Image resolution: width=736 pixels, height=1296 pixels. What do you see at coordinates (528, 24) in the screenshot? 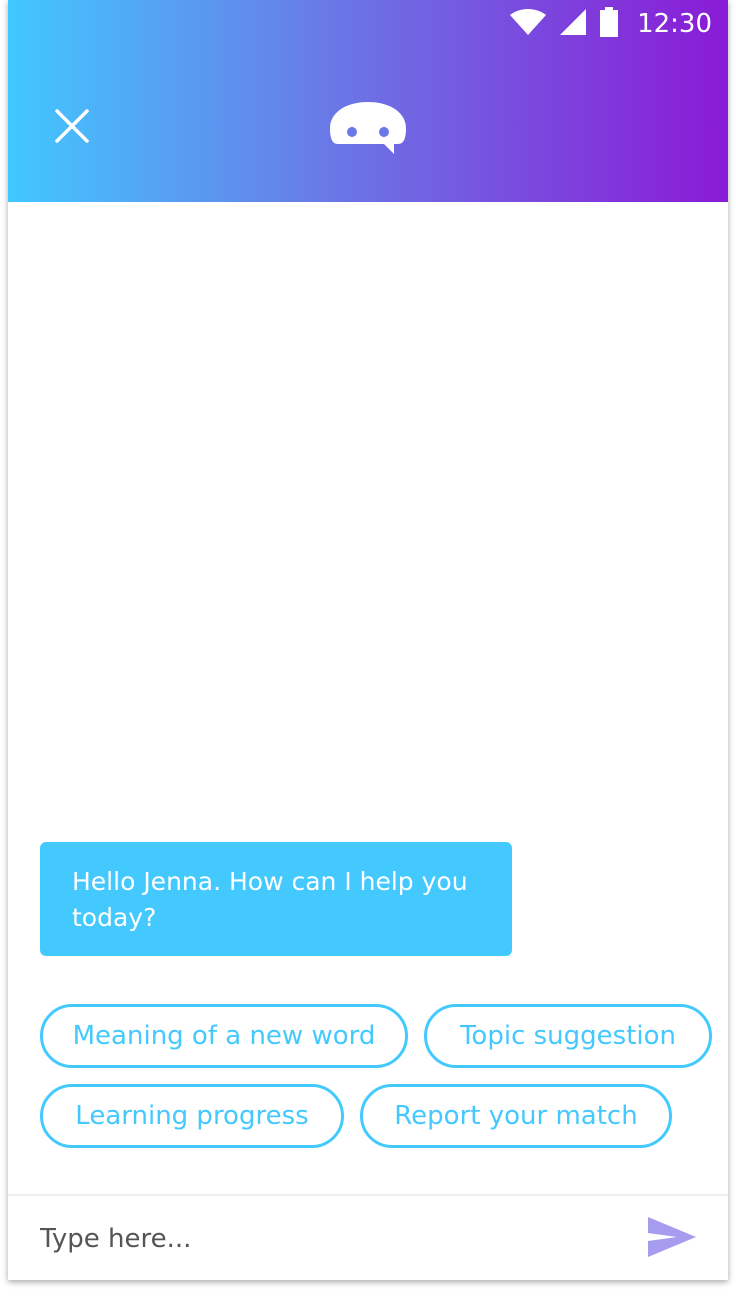
I see `wifi-icon` at bounding box center [528, 24].